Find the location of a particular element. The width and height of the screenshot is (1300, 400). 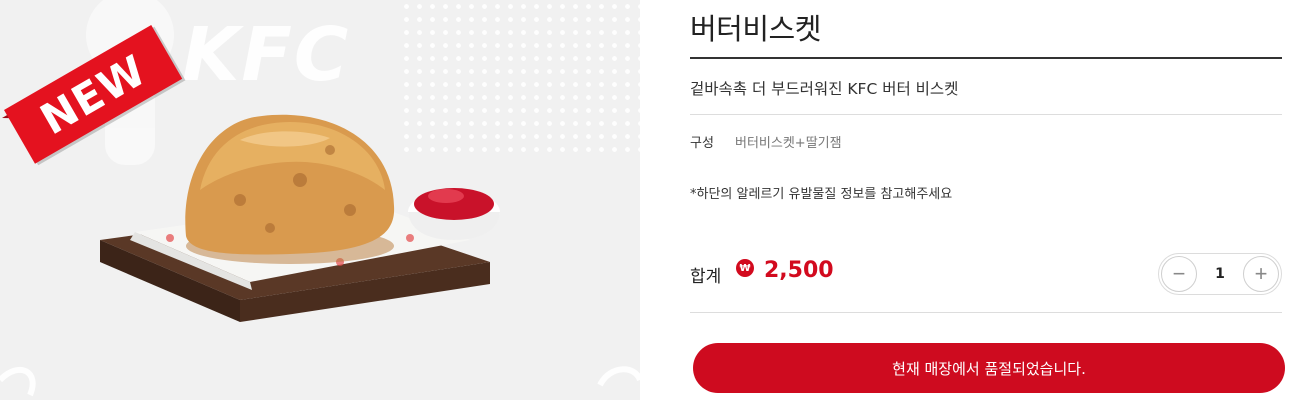

quantity-value: 1 is located at coordinates (1220, 274).